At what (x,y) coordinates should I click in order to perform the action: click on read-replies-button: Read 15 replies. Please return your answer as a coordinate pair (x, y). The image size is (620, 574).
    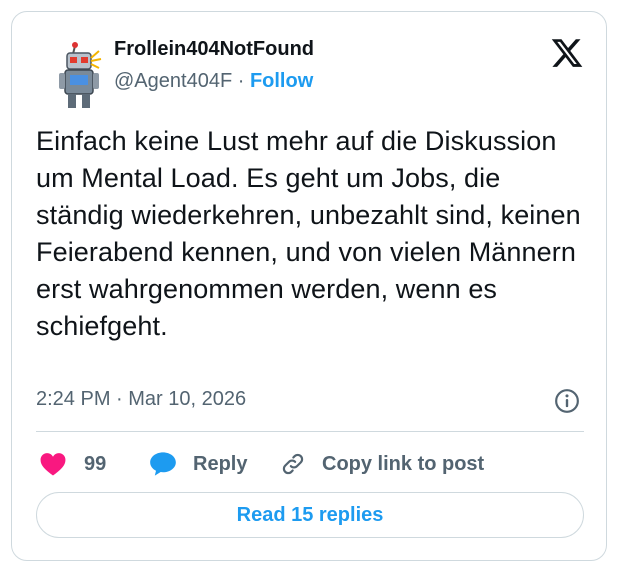
    Looking at the image, I should click on (310, 515).